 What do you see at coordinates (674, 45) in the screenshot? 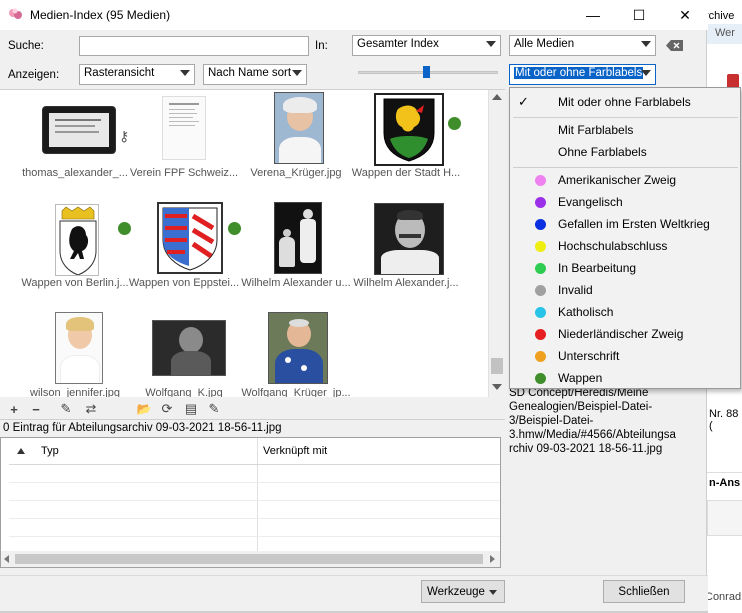
I see `clear-search-icon` at bounding box center [674, 45].